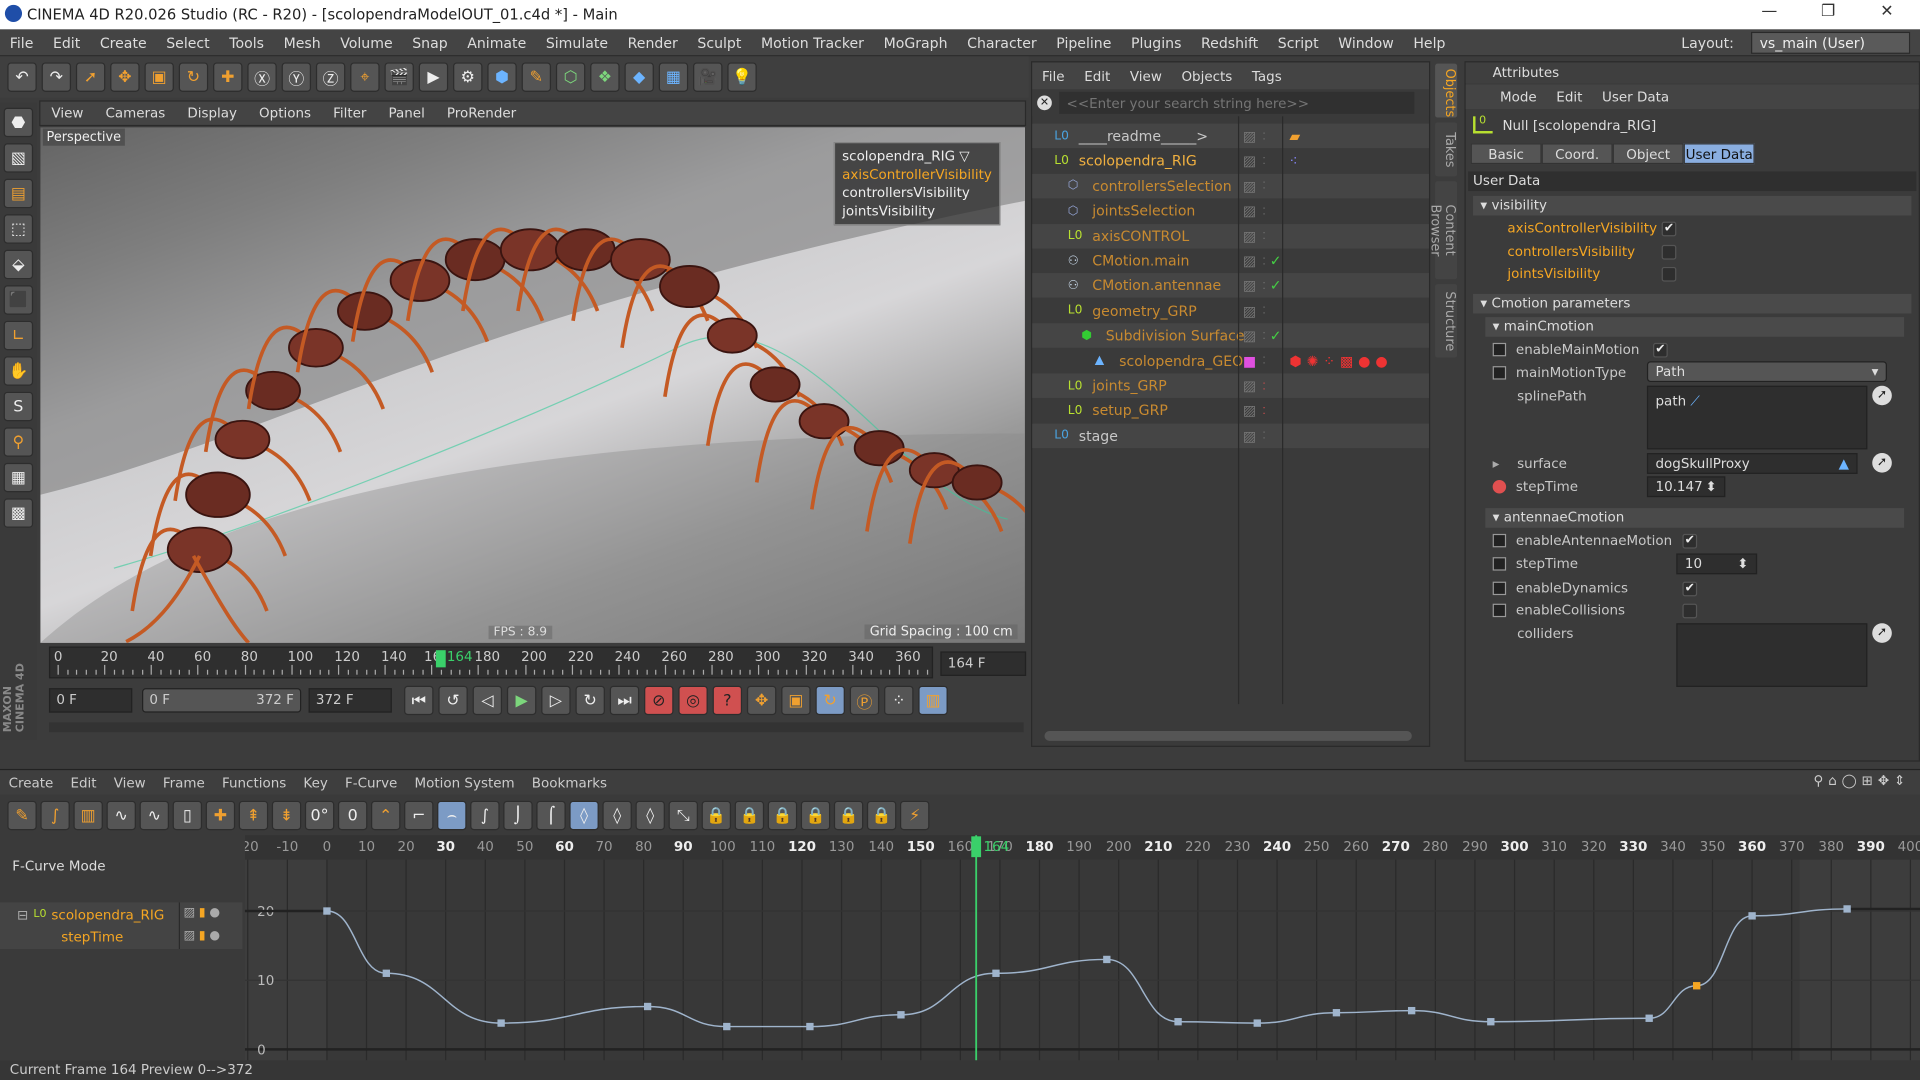  Describe the element at coordinates (782, 815) in the screenshot. I see `lock-tangent-angle-icon: 🔒` at that location.